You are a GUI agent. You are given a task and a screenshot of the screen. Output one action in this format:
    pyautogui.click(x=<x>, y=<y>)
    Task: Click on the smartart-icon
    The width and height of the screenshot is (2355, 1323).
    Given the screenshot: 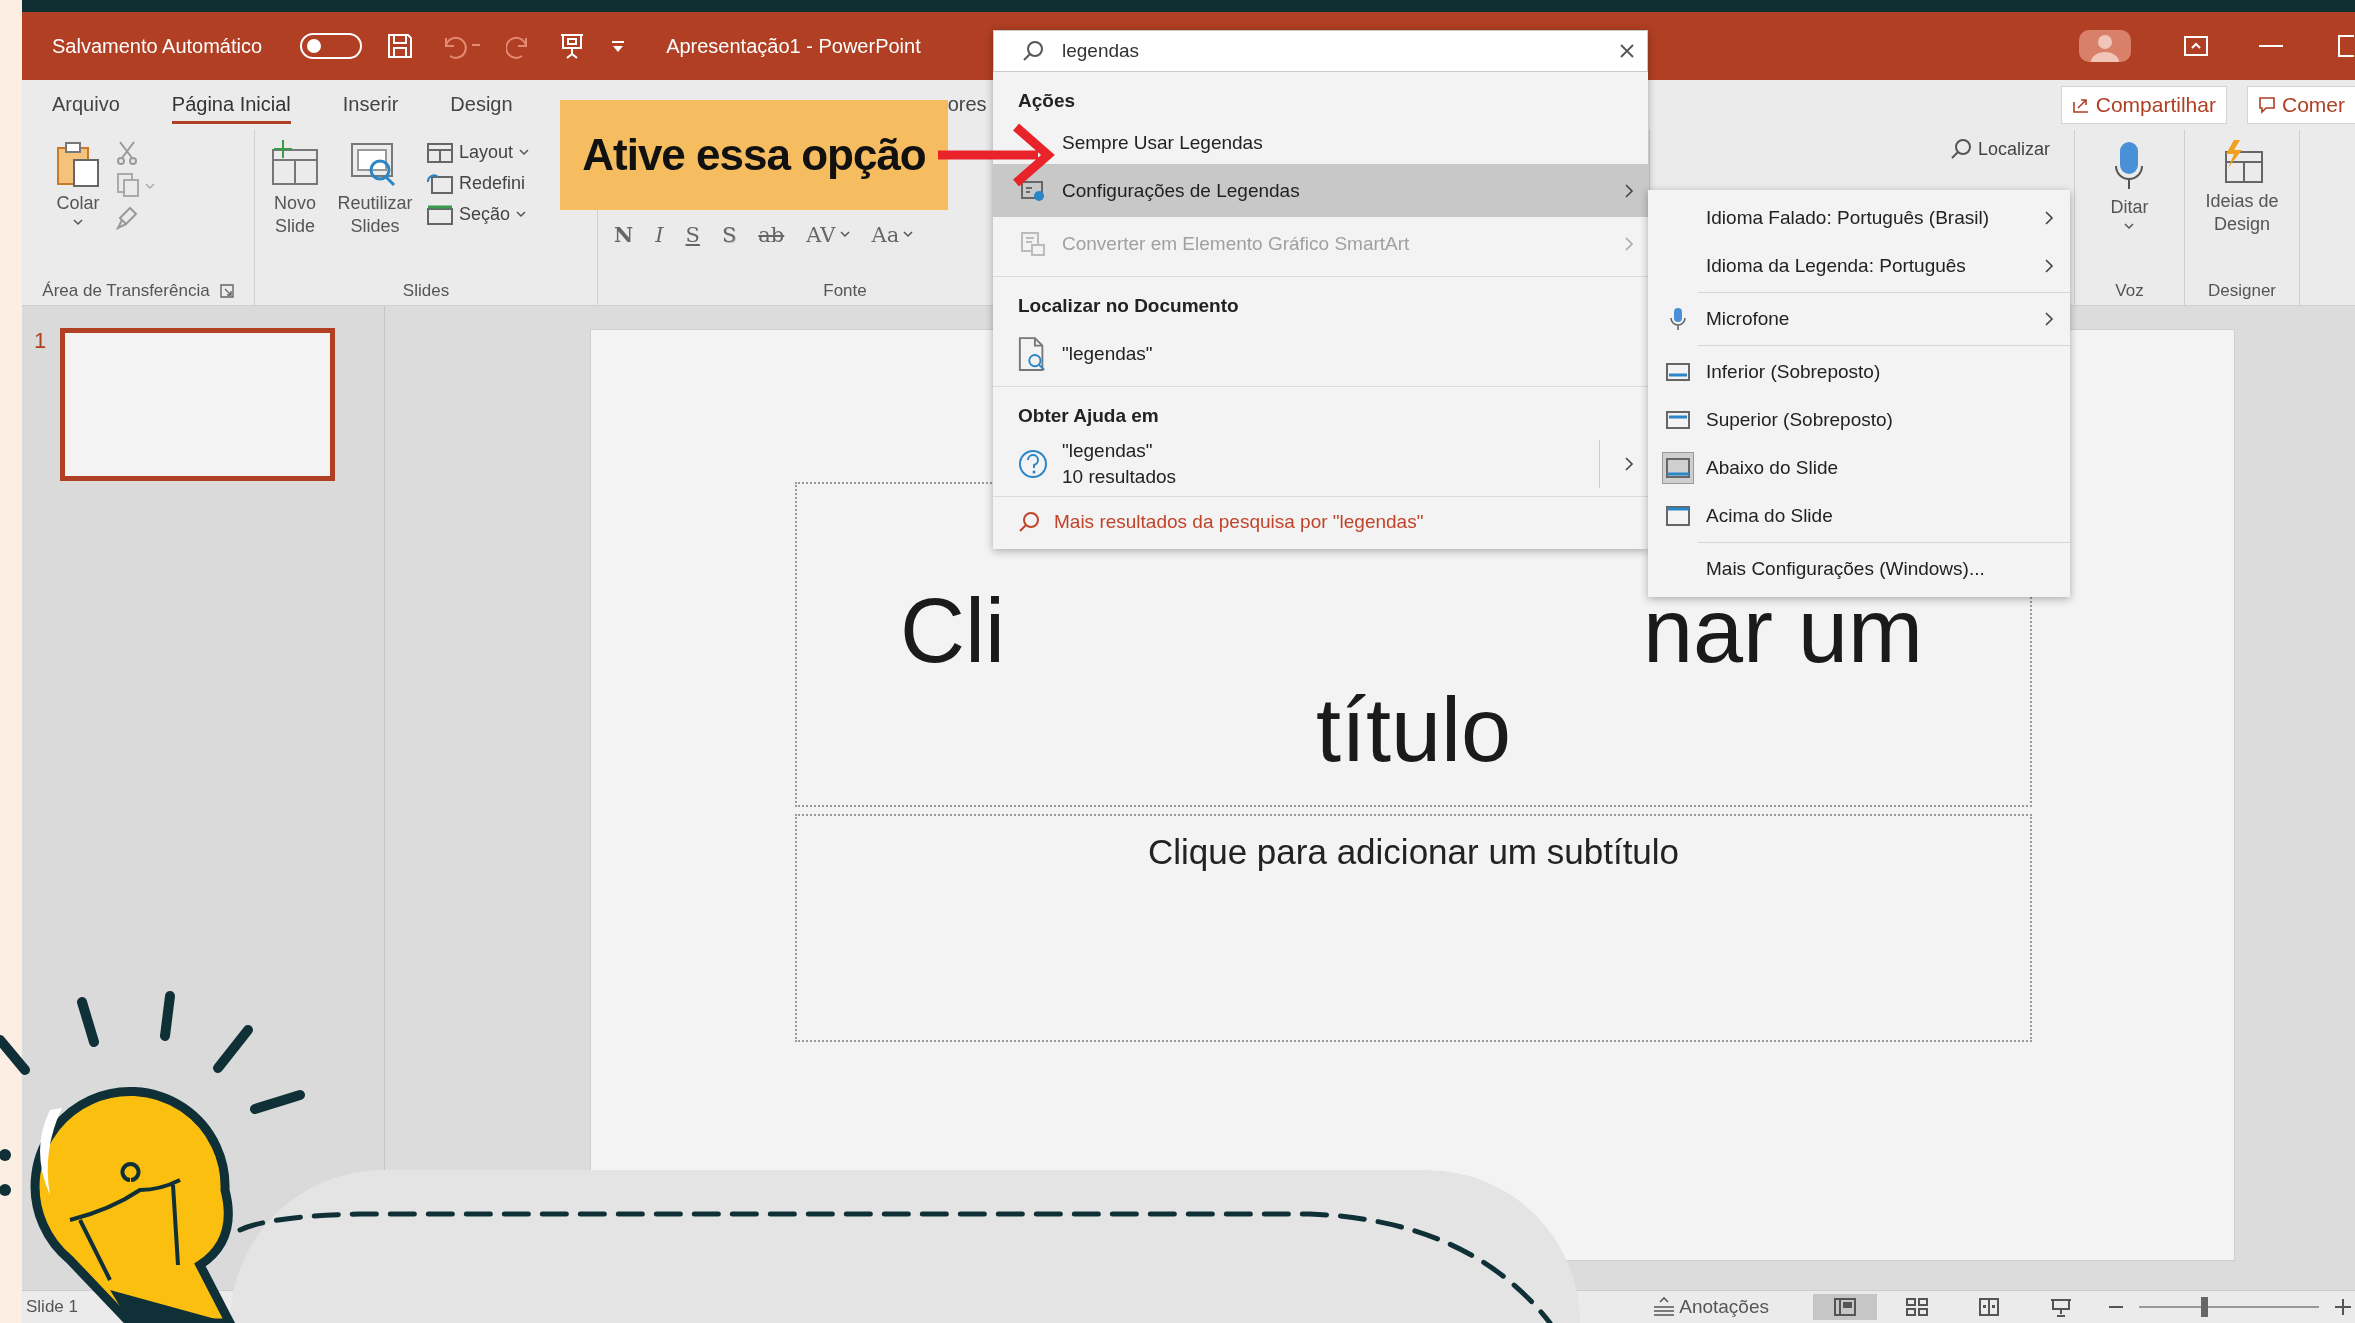 What is the action you would take?
    pyautogui.click(x=1033, y=243)
    